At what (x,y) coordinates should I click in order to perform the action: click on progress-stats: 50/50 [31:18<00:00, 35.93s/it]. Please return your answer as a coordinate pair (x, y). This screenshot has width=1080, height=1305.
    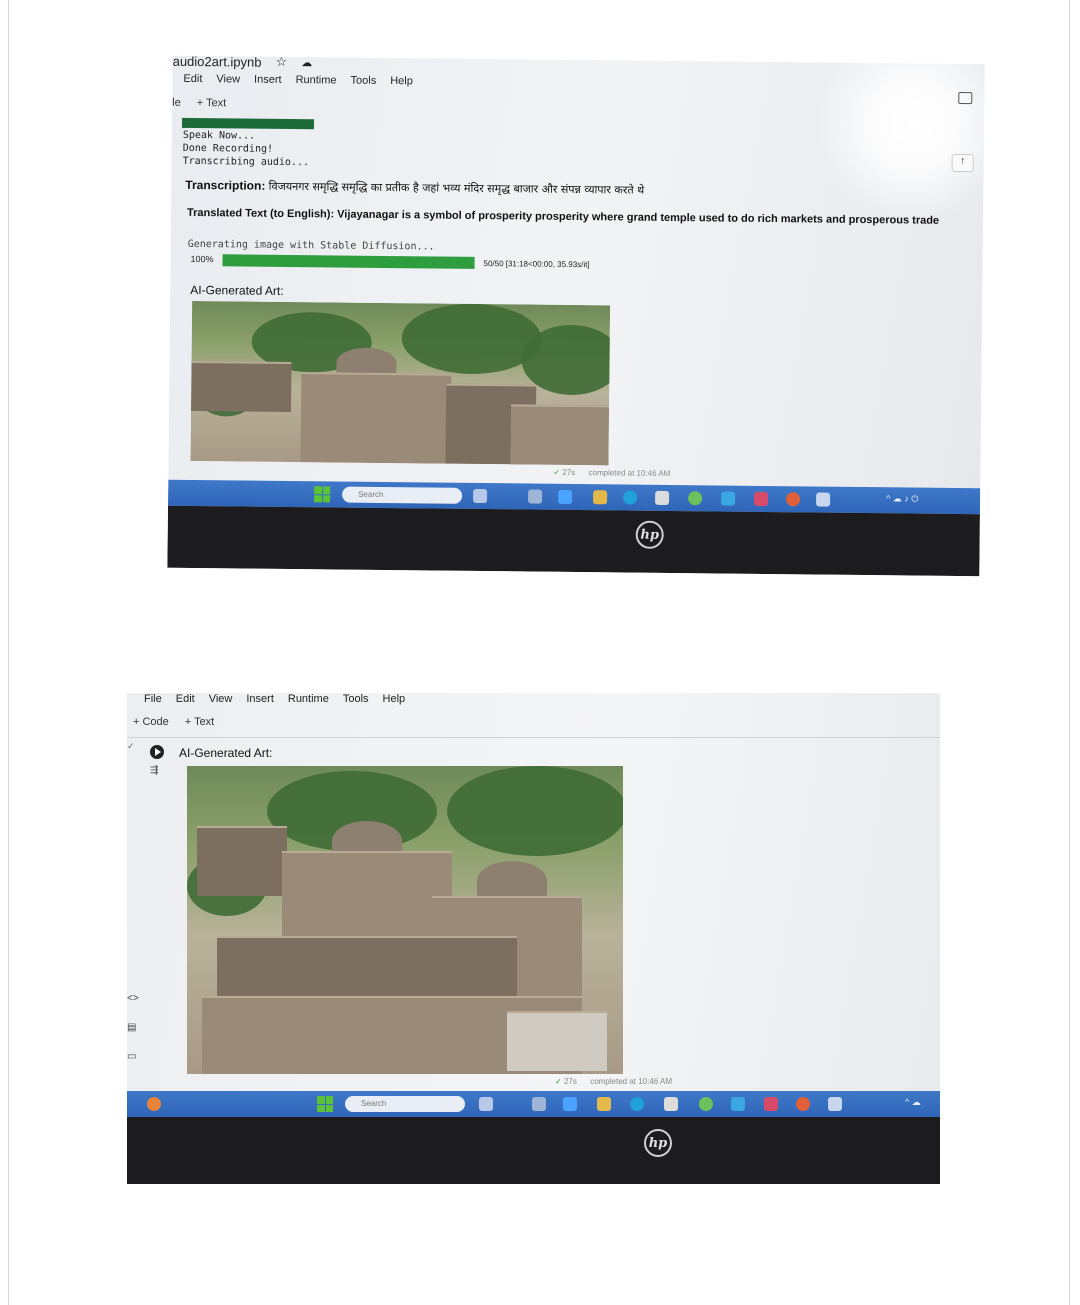
    Looking at the image, I should click on (536, 264).